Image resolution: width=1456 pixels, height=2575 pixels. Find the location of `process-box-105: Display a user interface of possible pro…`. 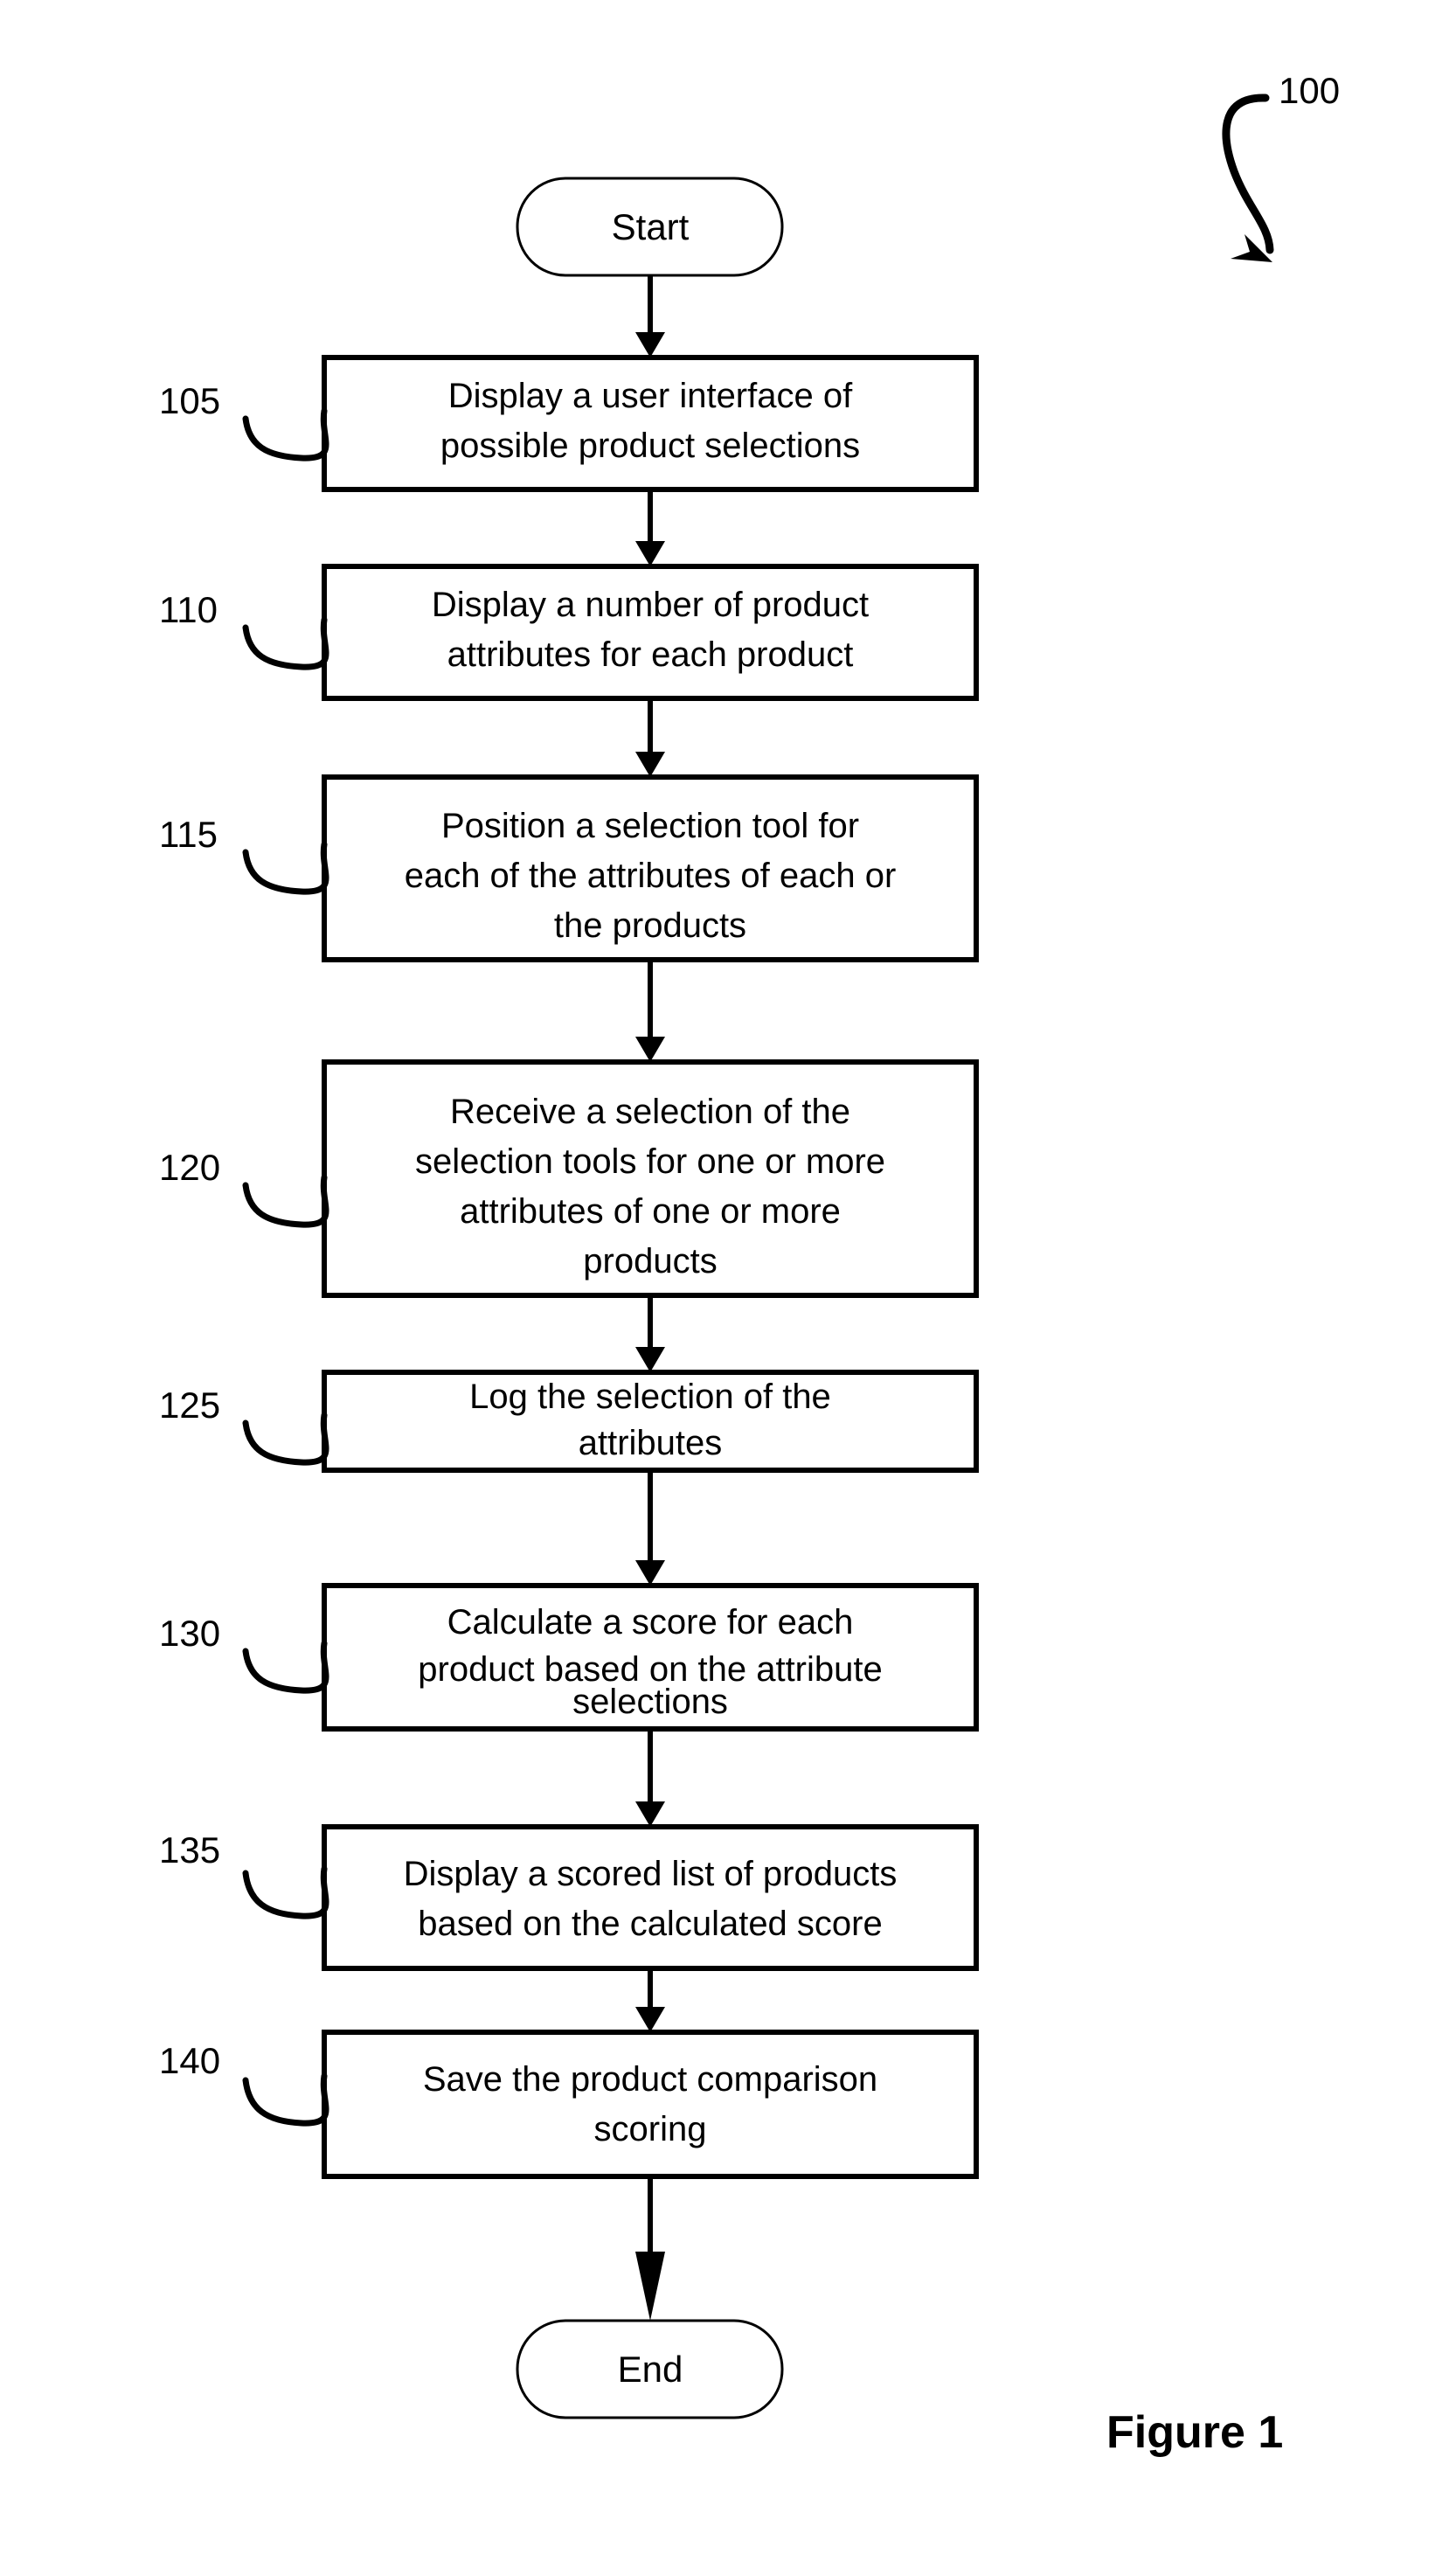

process-box-105: Display a user interface of possible pro… is located at coordinates (569, 423).